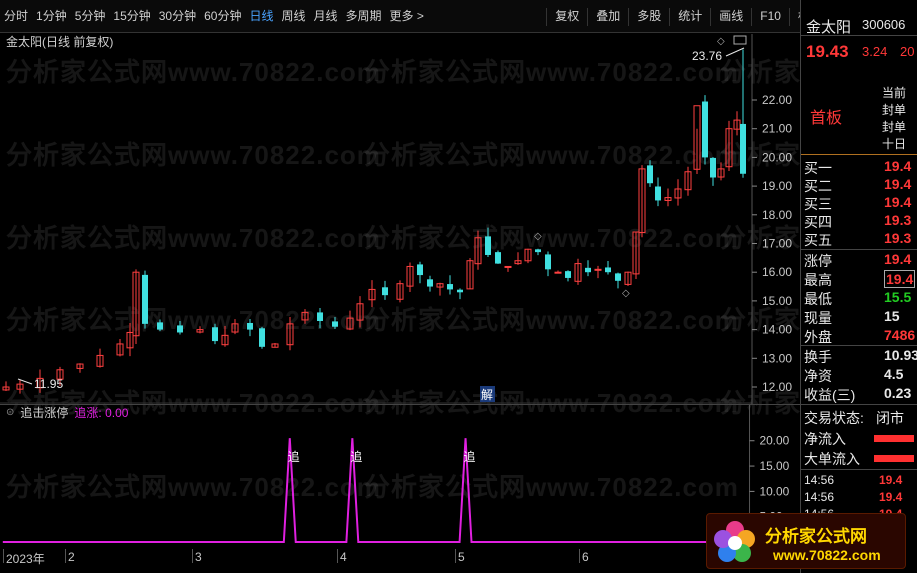 The width and height of the screenshot is (917, 573). I want to click on stat2-row: 换手 10.93, so click(860, 356).